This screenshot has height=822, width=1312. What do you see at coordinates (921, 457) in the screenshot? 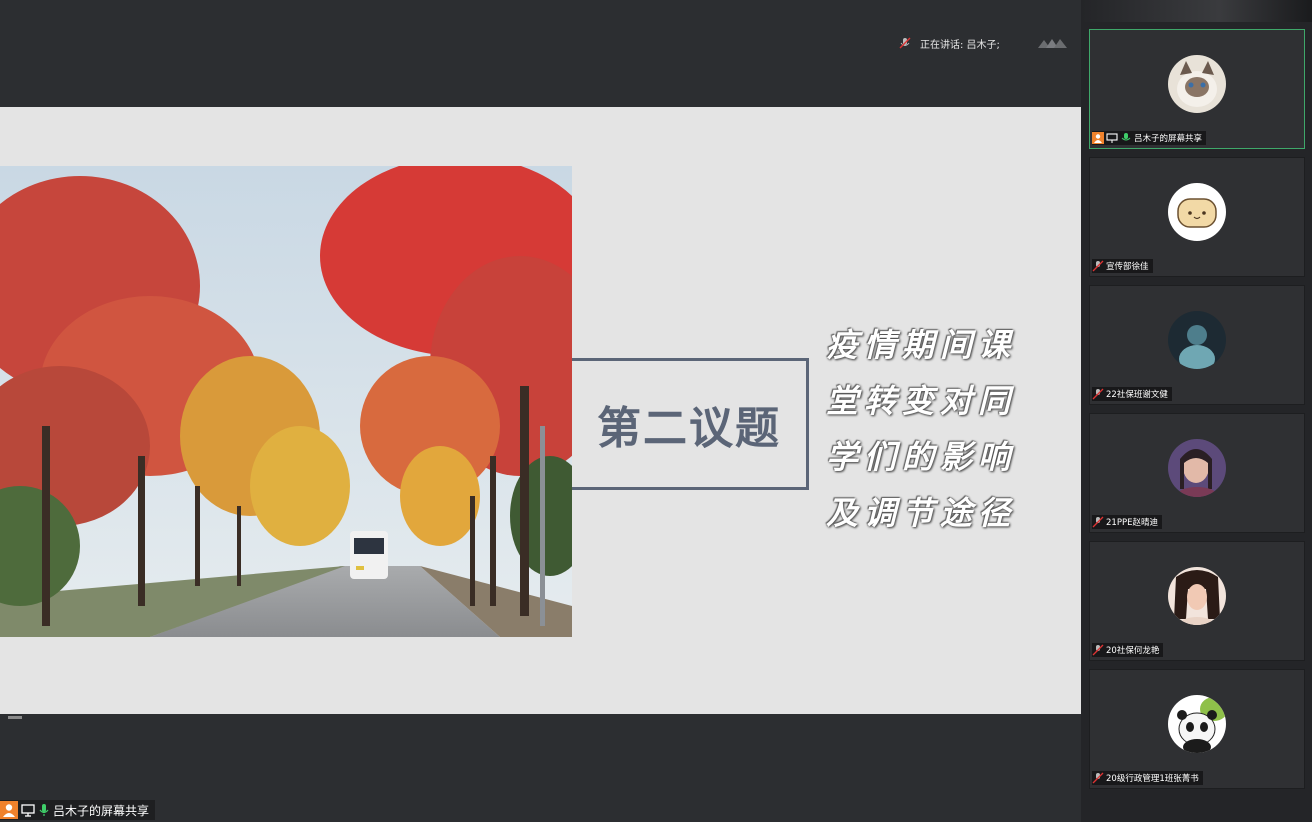
I see `topic-line: 学们的影响` at bounding box center [921, 457].